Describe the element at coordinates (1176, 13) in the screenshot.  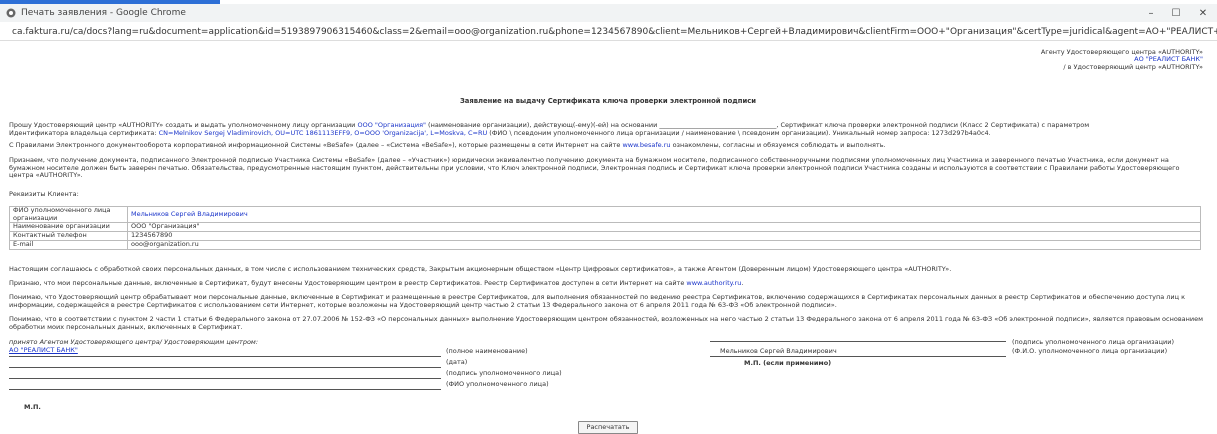
I see `maximize-button: ☐` at that location.